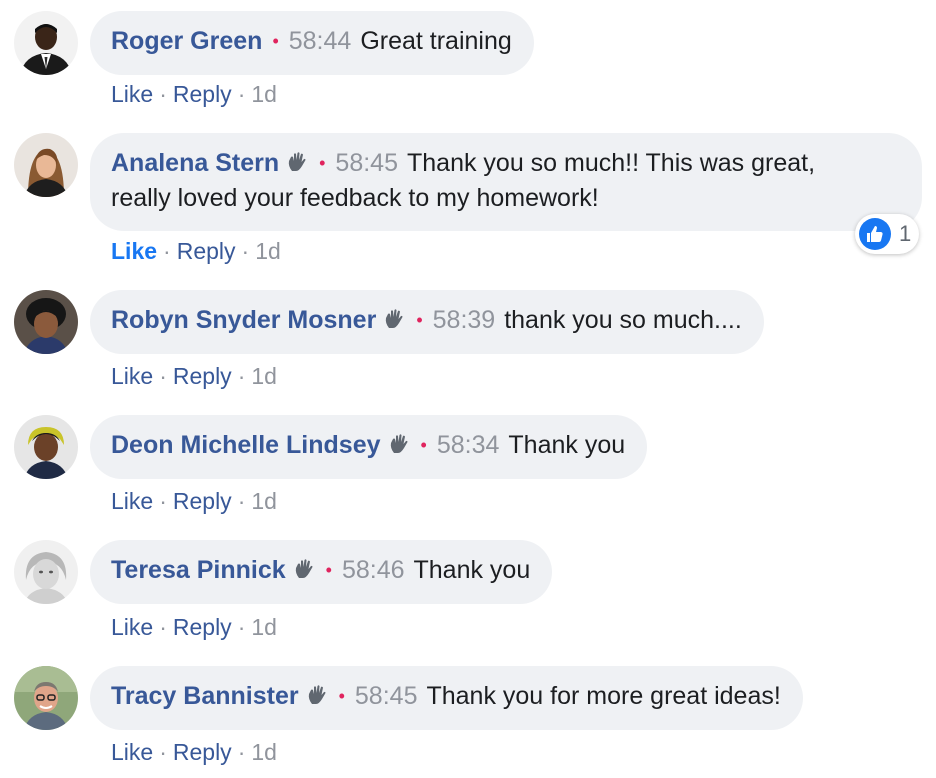 This screenshot has height=778, width=936. Describe the element at coordinates (243, 320) in the screenshot. I see `comment-author: Robyn Snyder Mosner` at that location.